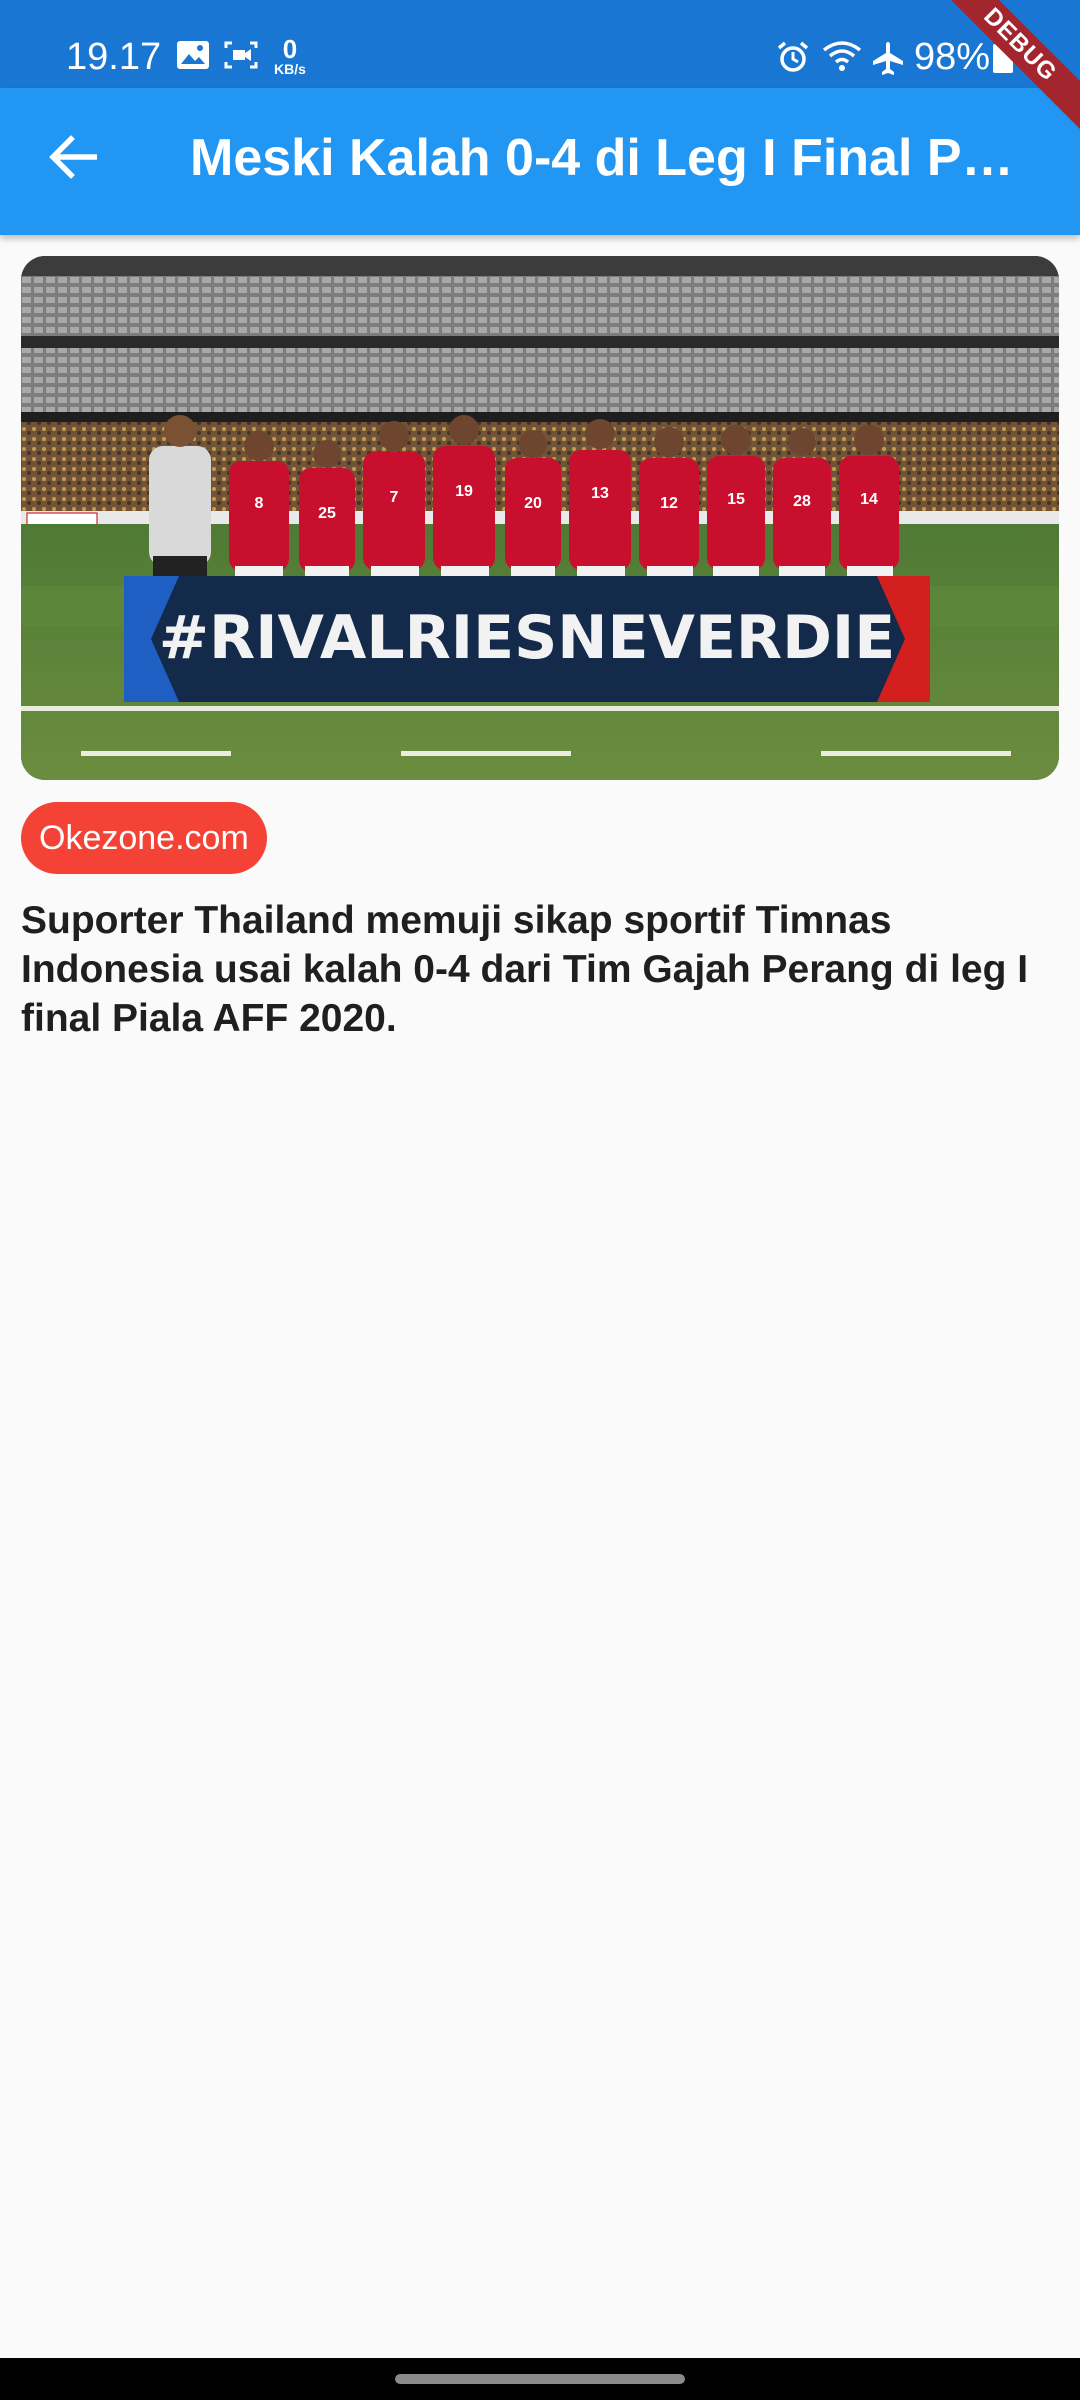 The width and height of the screenshot is (1080, 2400). What do you see at coordinates (736, 499) in the screenshot?
I see `svg-text: 15` at bounding box center [736, 499].